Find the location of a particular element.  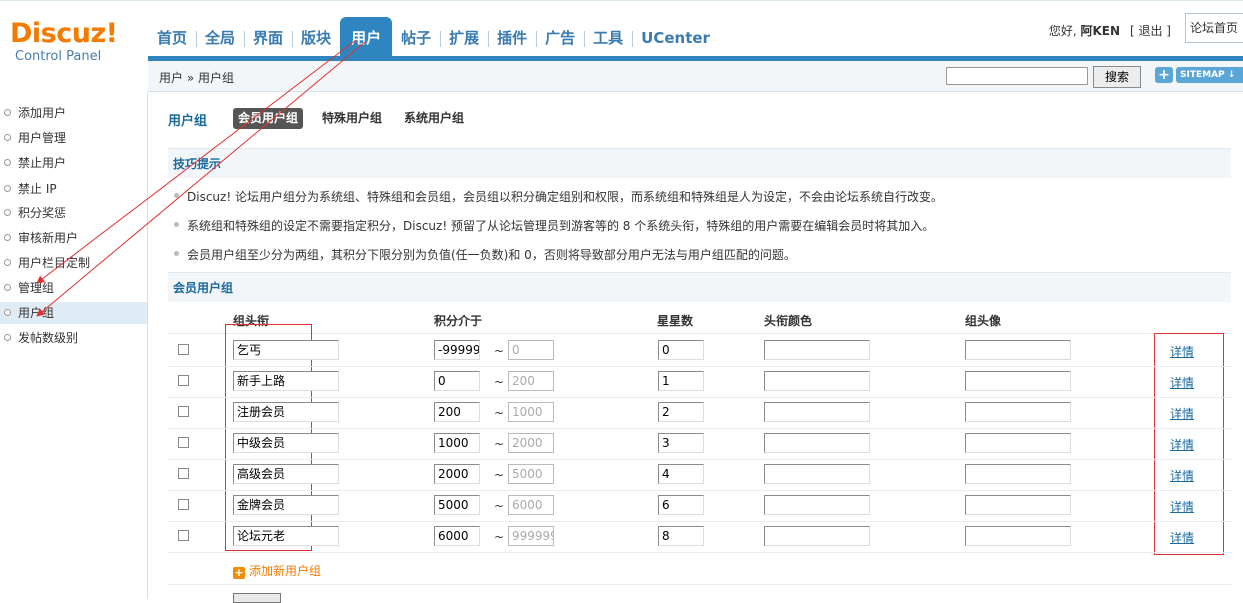

points-low-input: 5000 is located at coordinates (457, 505).